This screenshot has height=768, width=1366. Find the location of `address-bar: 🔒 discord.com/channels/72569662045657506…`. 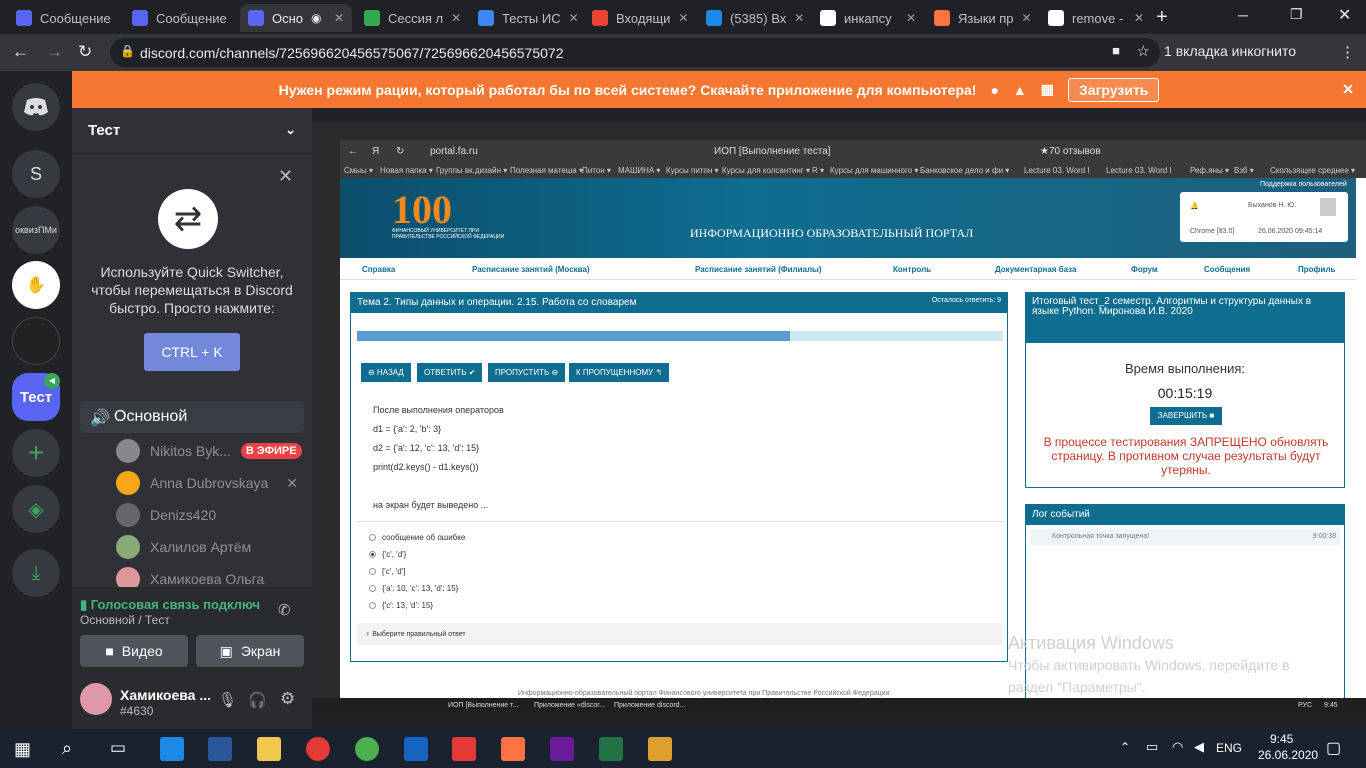

address-bar: 🔒 discord.com/channels/72569662045657506… is located at coordinates (635, 52).